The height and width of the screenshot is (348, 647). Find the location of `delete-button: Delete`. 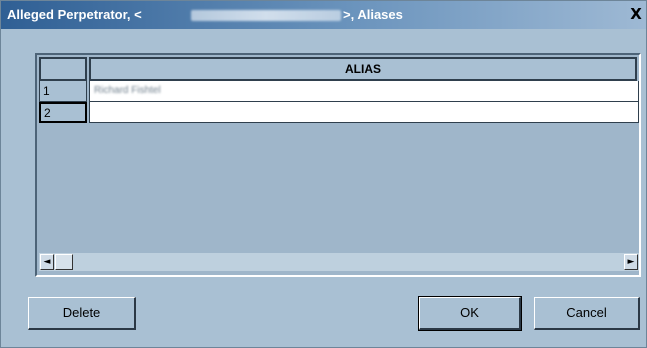

delete-button: Delete is located at coordinates (82, 313).